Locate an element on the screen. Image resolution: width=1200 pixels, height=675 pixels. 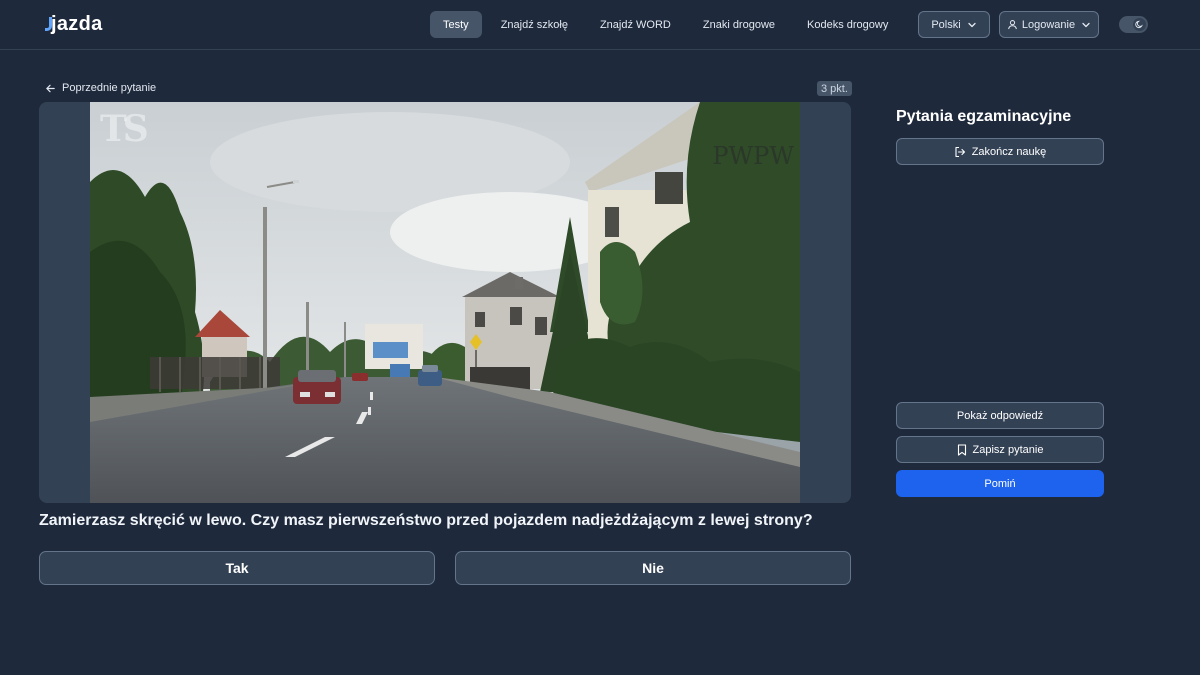
moon-icon is located at coordinates (1139, 24).